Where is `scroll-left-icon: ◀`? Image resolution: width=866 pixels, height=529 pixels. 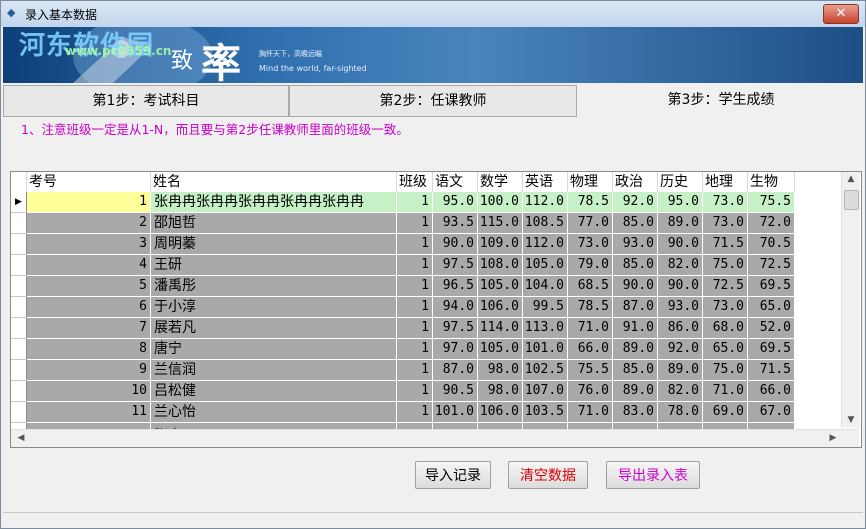
scroll-left-icon: ◀ is located at coordinates (21, 438).